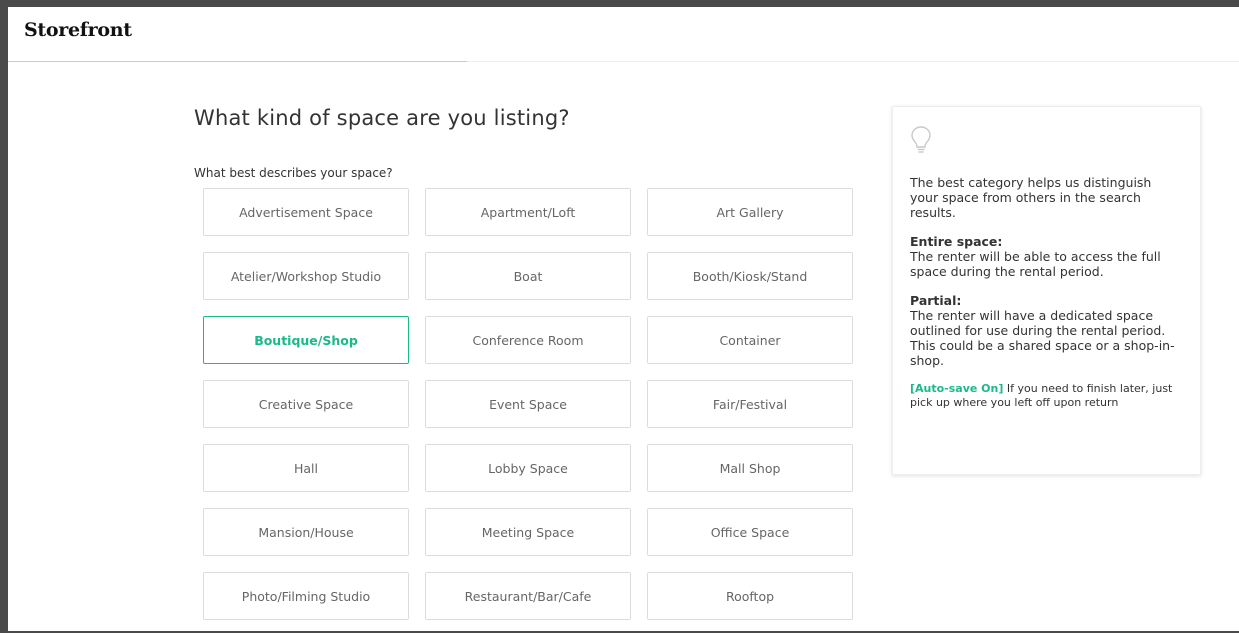 This screenshot has width=1239, height=633. Describe the element at coordinates (528, 532) in the screenshot. I see `category-option-meeting-space: Meeting Space` at that location.